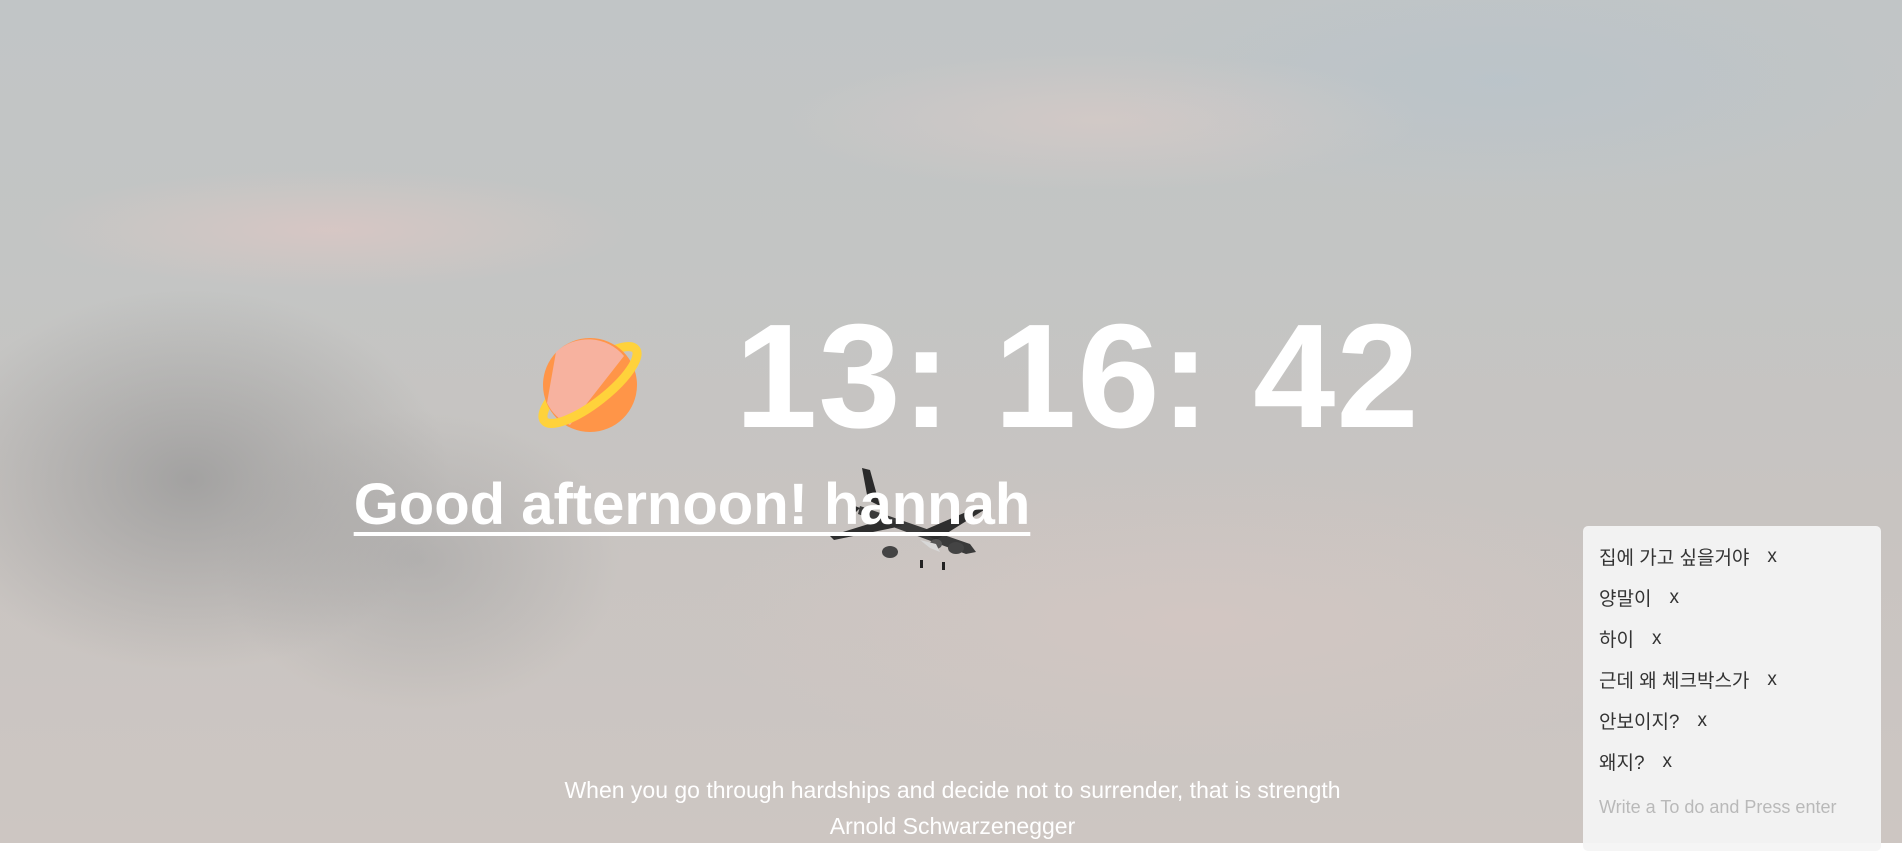 The width and height of the screenshot is (1902, 851). Describe the element at coordinates (1674, 558) in the screenshot. I see `todo-item-text: 집에 가고 싶을거야` at that location.